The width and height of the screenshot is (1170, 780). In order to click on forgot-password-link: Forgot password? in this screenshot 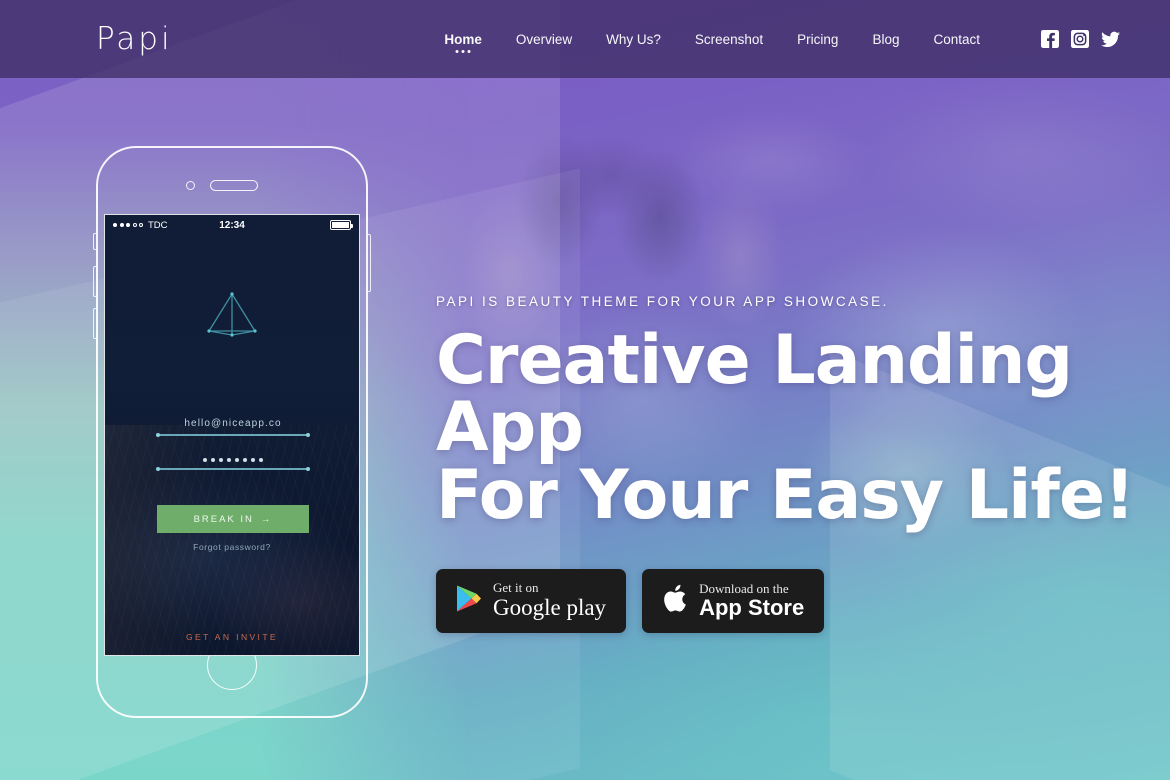, I will do `click(232, 547)`.